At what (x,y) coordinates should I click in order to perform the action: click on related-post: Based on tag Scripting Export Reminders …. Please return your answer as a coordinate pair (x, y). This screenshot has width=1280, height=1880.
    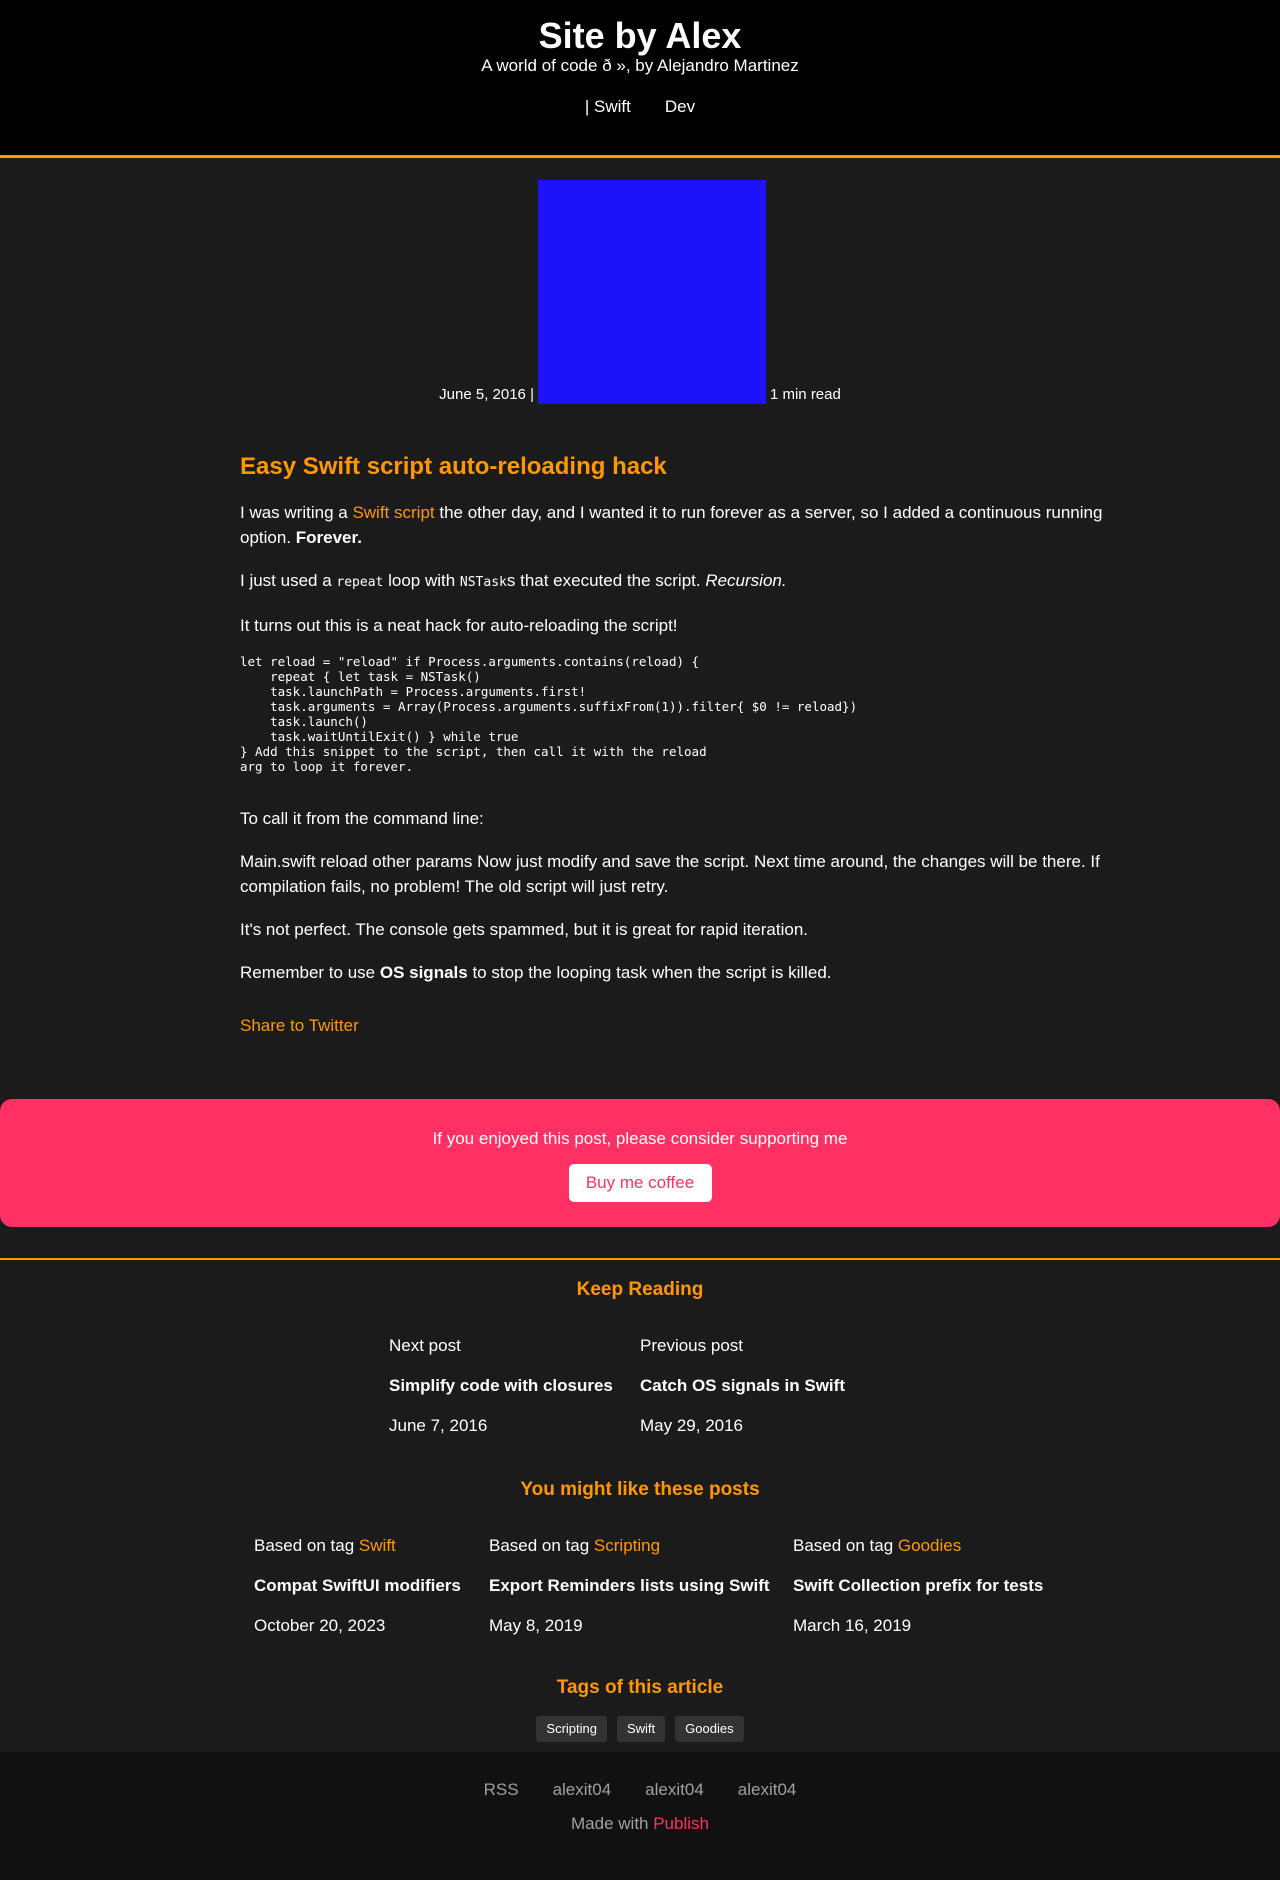
    Looking at the image, I should click on (641, 1596).